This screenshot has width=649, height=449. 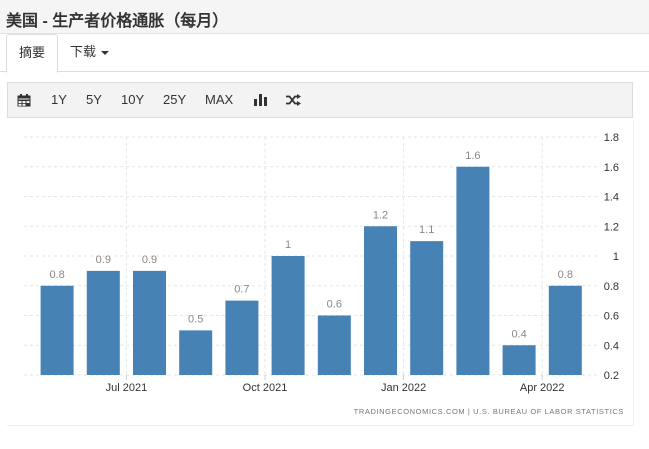 I want to click on y-tick-label: 1, so click(x=616, y=257).